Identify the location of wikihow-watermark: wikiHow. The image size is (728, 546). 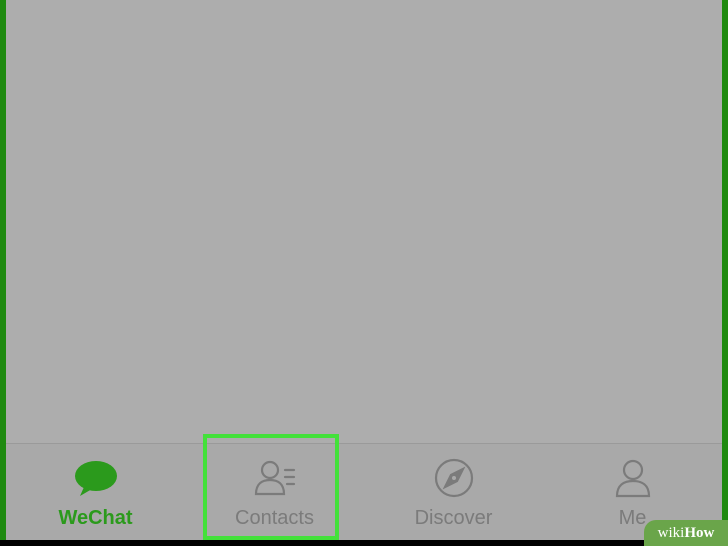
(686, 533).